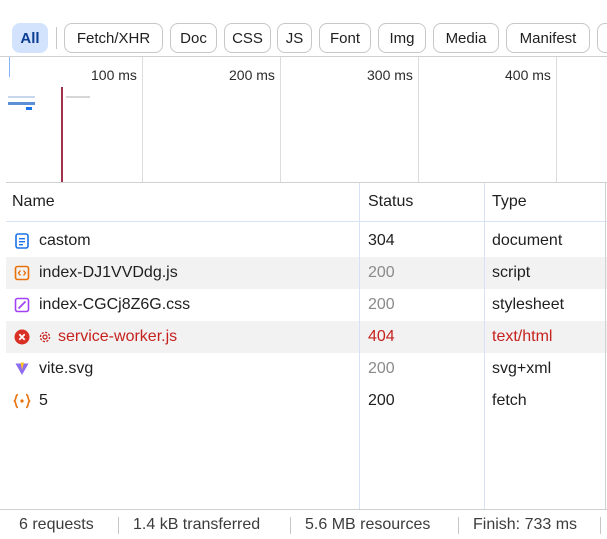 This screenshot has width=607, height=539. What do you see at coordinates (62, 134) in the screenshot?
I see `load-event-line` at bounding box center [62, 134].